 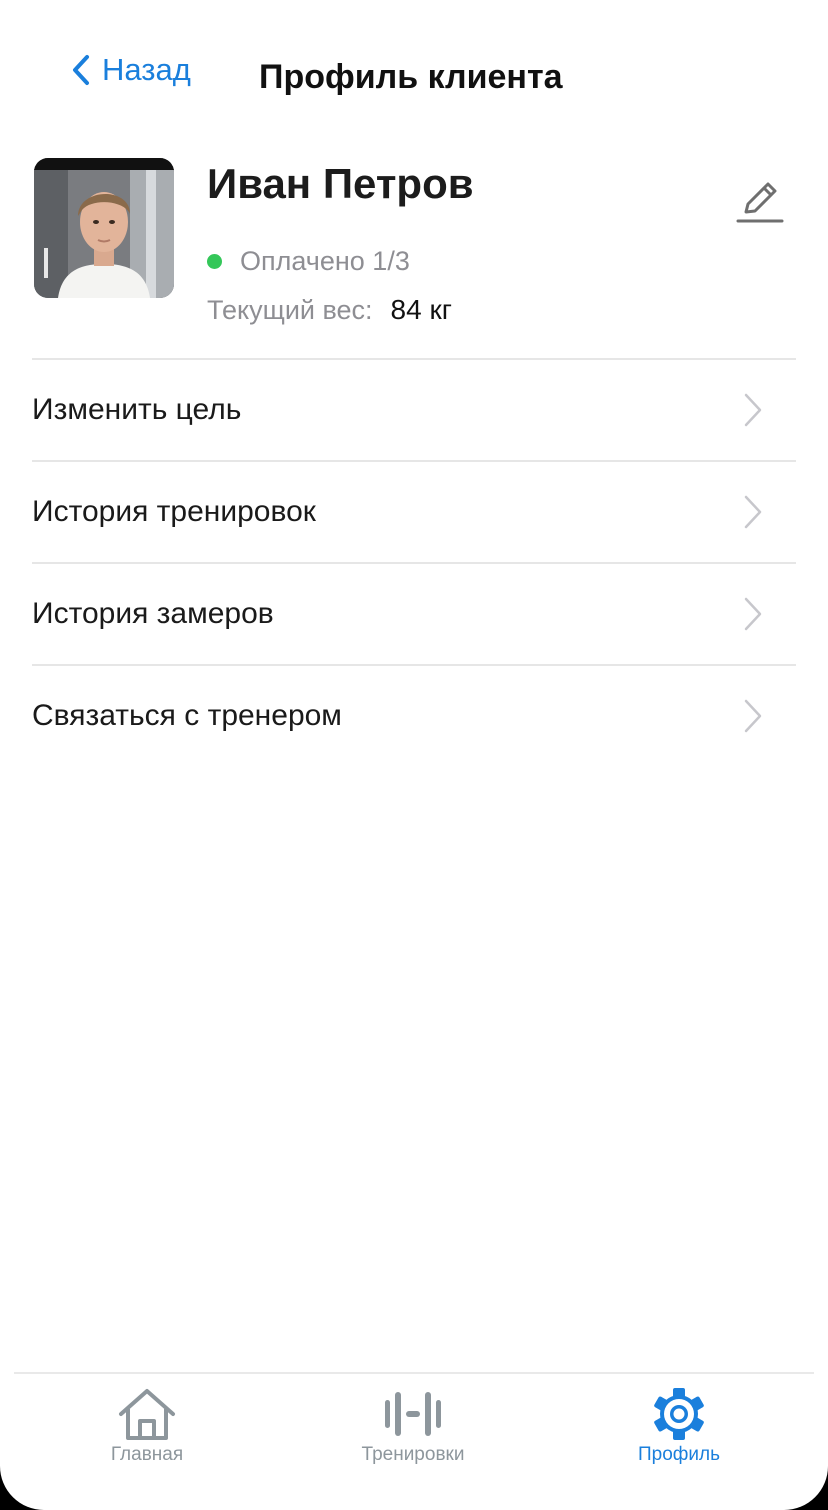 I want to click on tab-profile-label: Профиль, so click(x=679, y=1454).